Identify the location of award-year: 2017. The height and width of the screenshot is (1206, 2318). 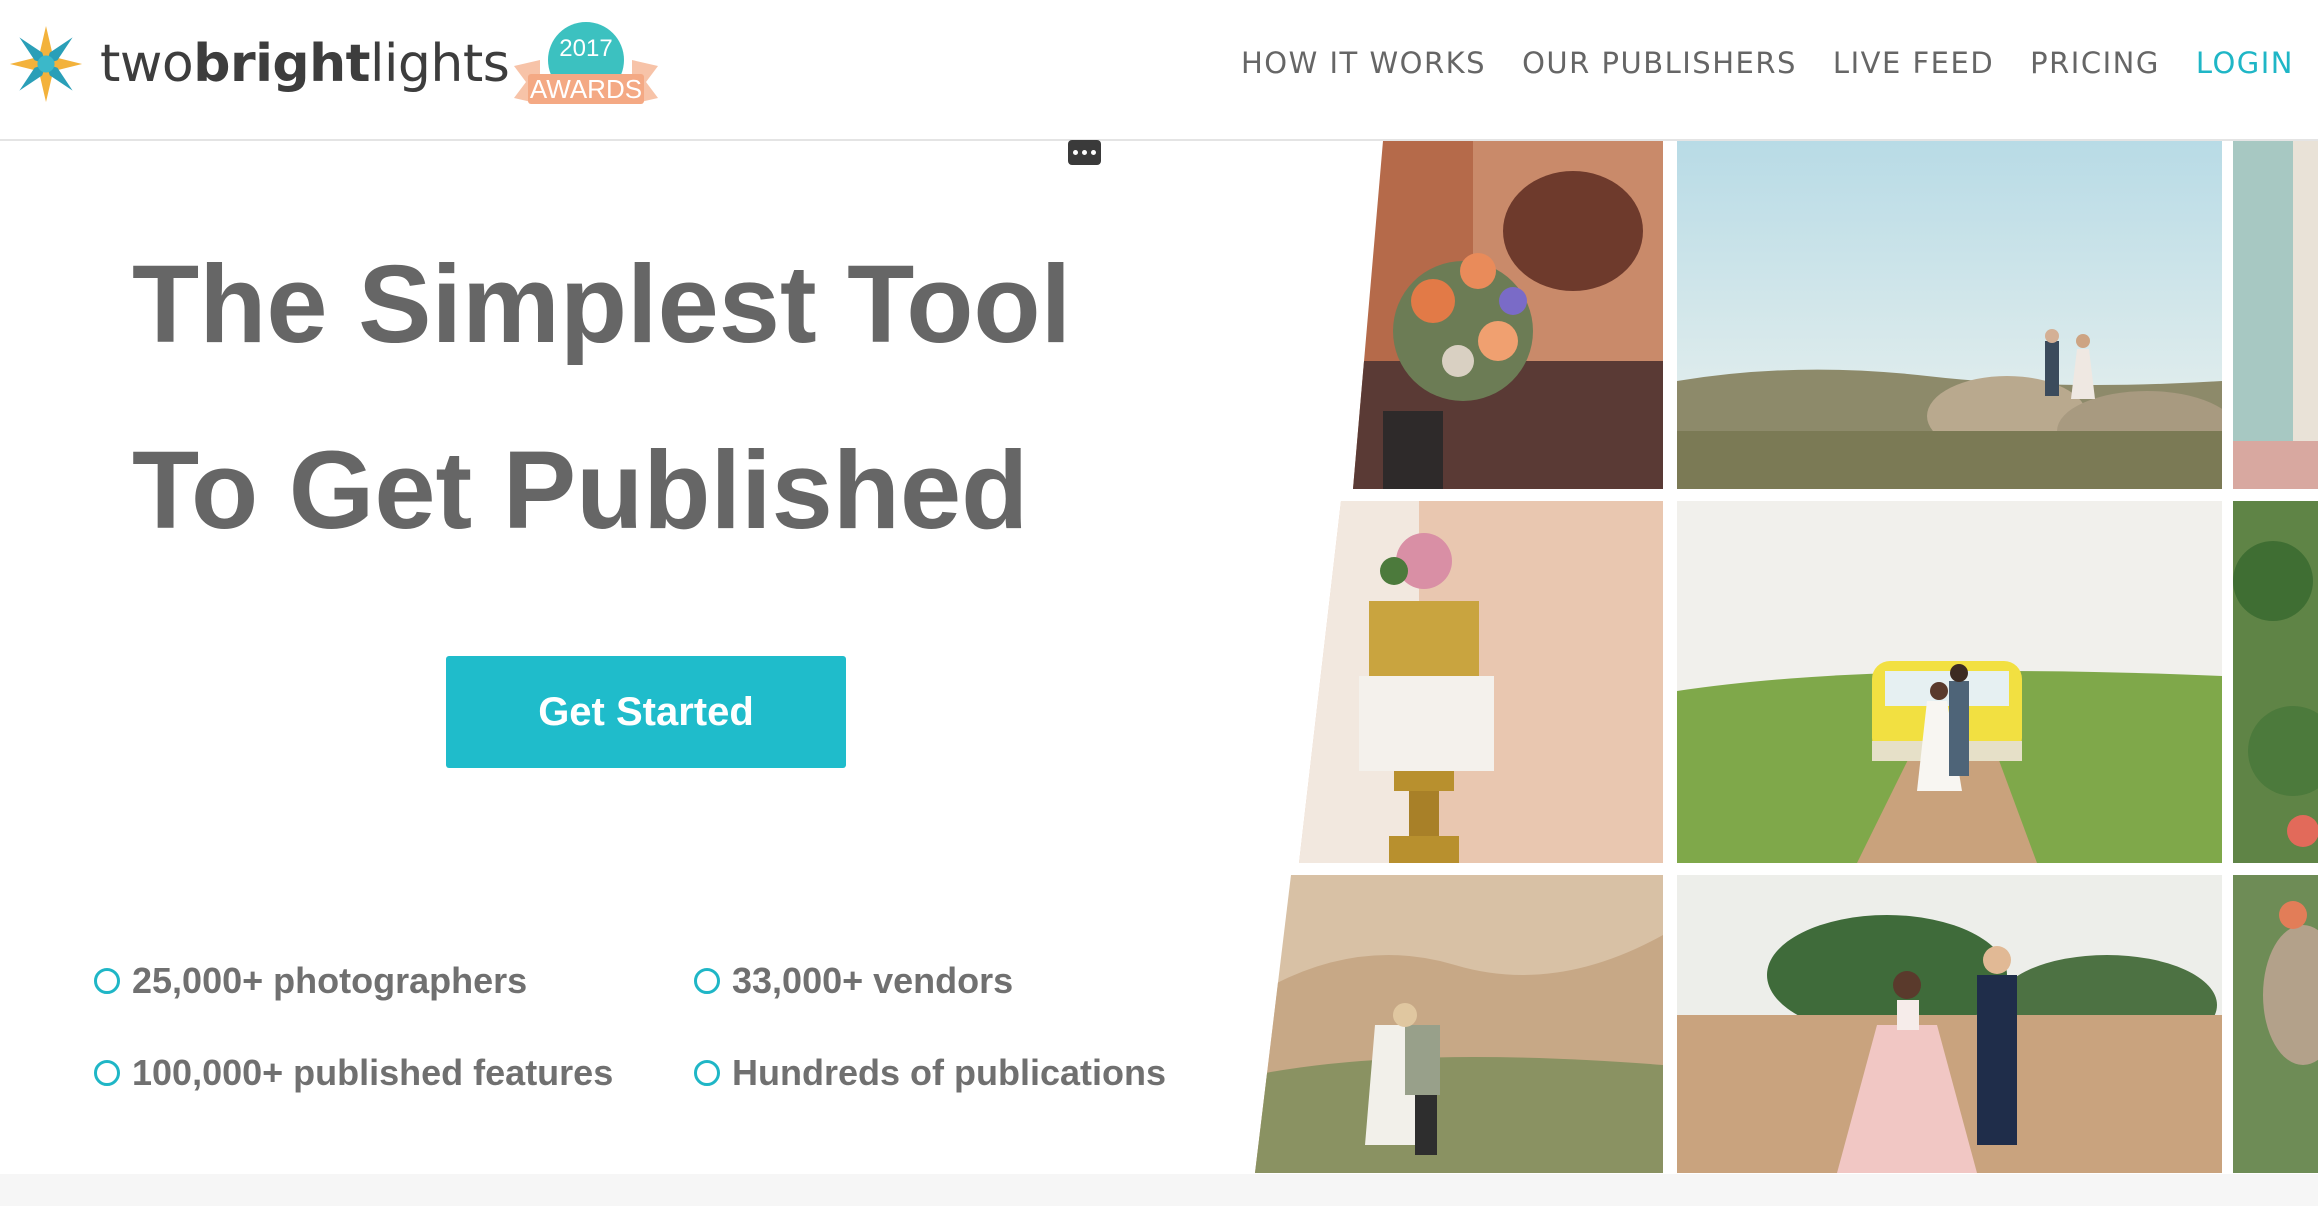
(585, 48).